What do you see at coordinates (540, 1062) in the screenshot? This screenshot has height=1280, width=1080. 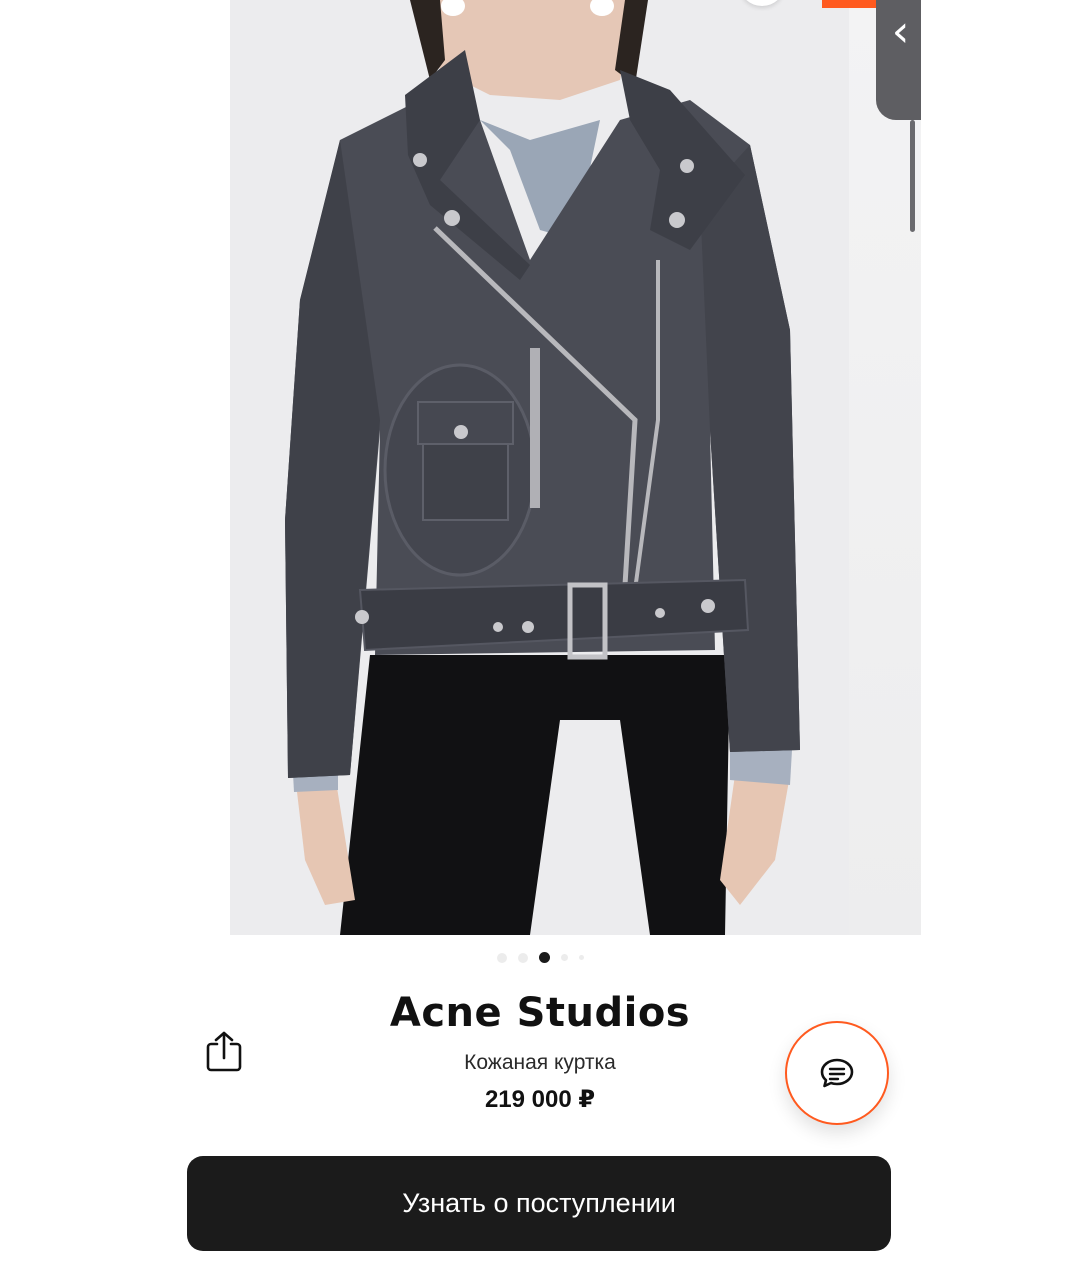 I see `product-name: Кожаная куртка` at bounding box center [540, 1062].